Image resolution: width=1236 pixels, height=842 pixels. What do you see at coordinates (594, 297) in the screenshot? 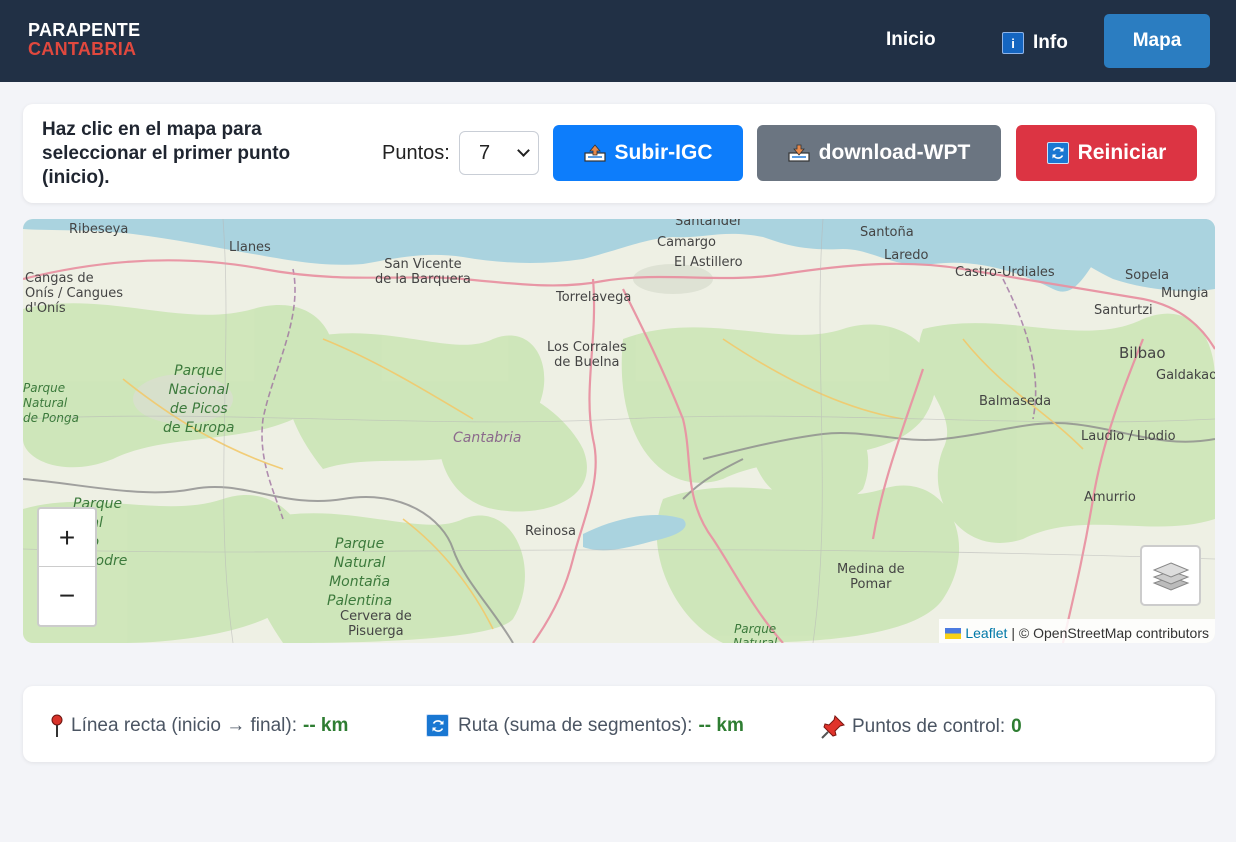
I see `map-label-torrelavega: Torrelavega` at bounding box center [594, 297].